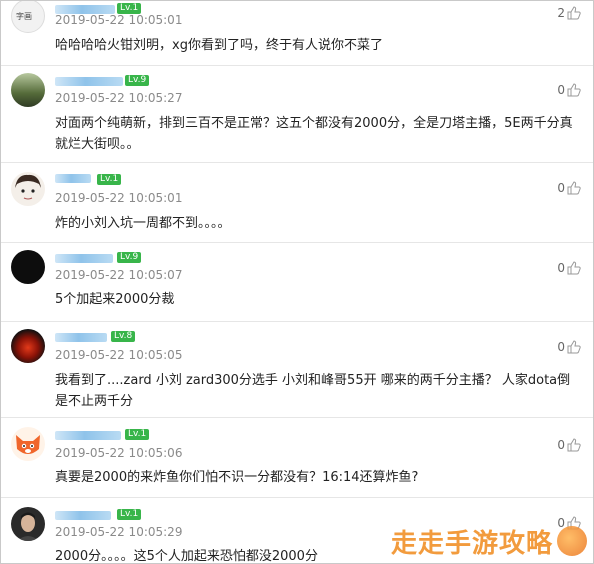 This screenshot has width=594, height=564. What do you see at coordinates (24, 16) in the screenshot?
I see `svg-text: 字画` at bounding box center [24, 16].